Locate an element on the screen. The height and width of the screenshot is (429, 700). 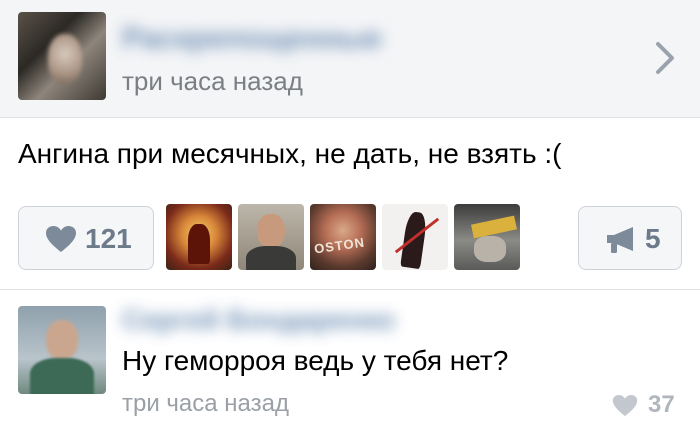
share-button: 5 is located at coordinates (630, 238).